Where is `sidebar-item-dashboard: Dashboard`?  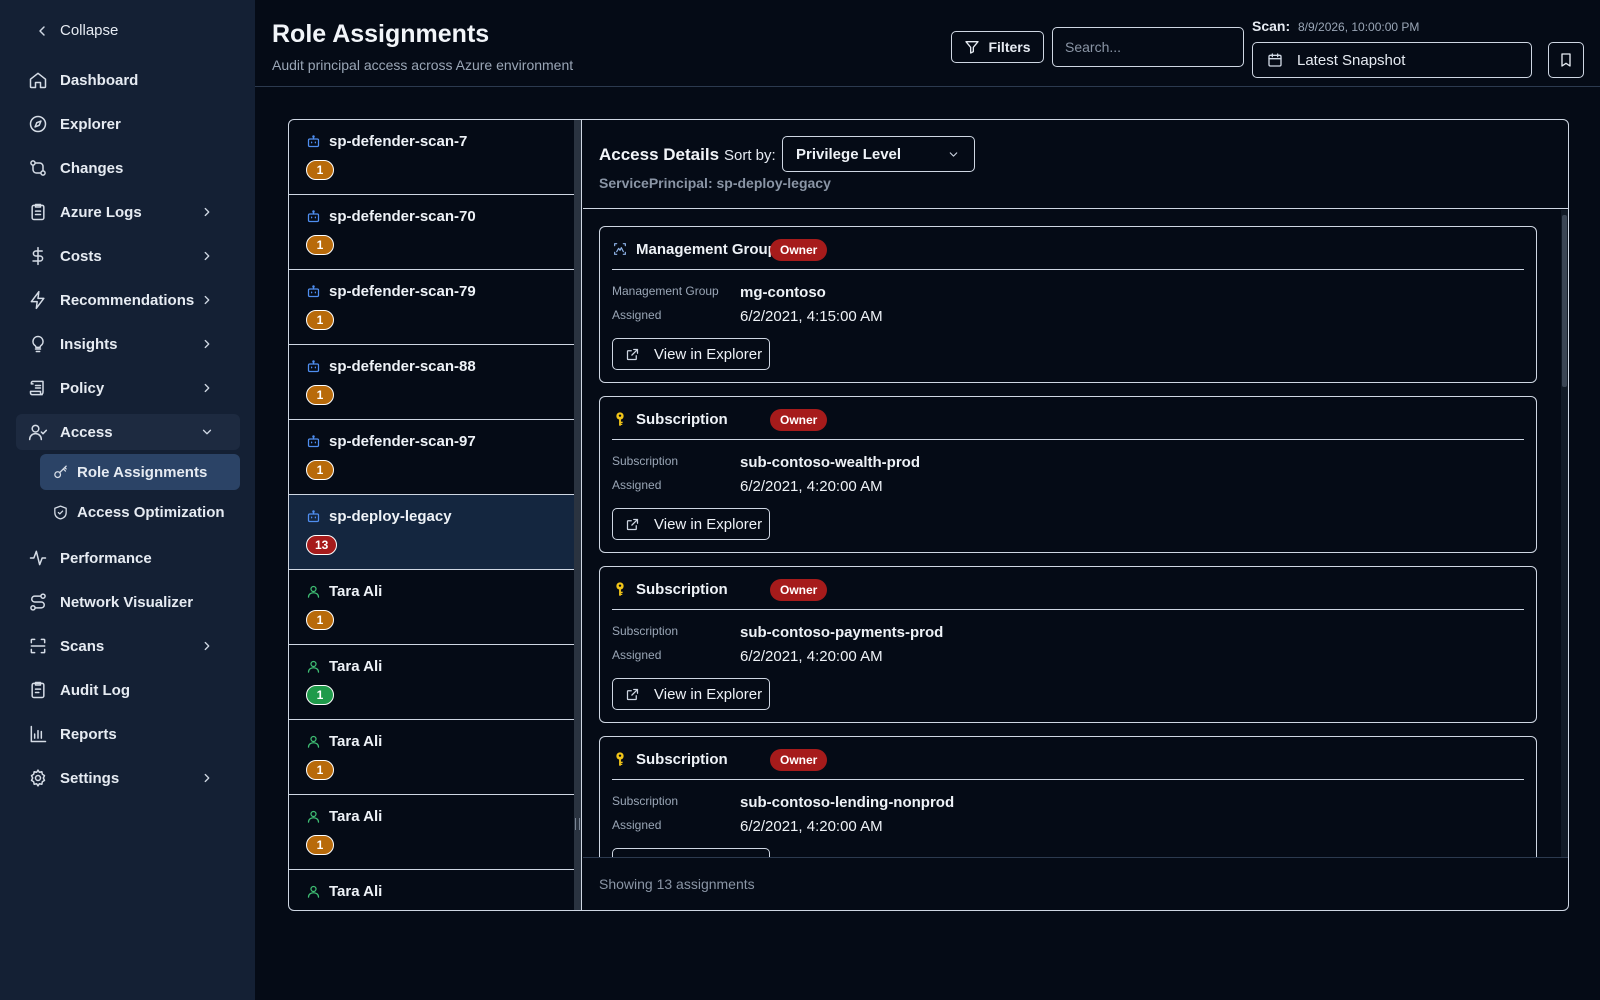 sidebar-item-dashboard: Dashboard is located at coordinates (128, 80).